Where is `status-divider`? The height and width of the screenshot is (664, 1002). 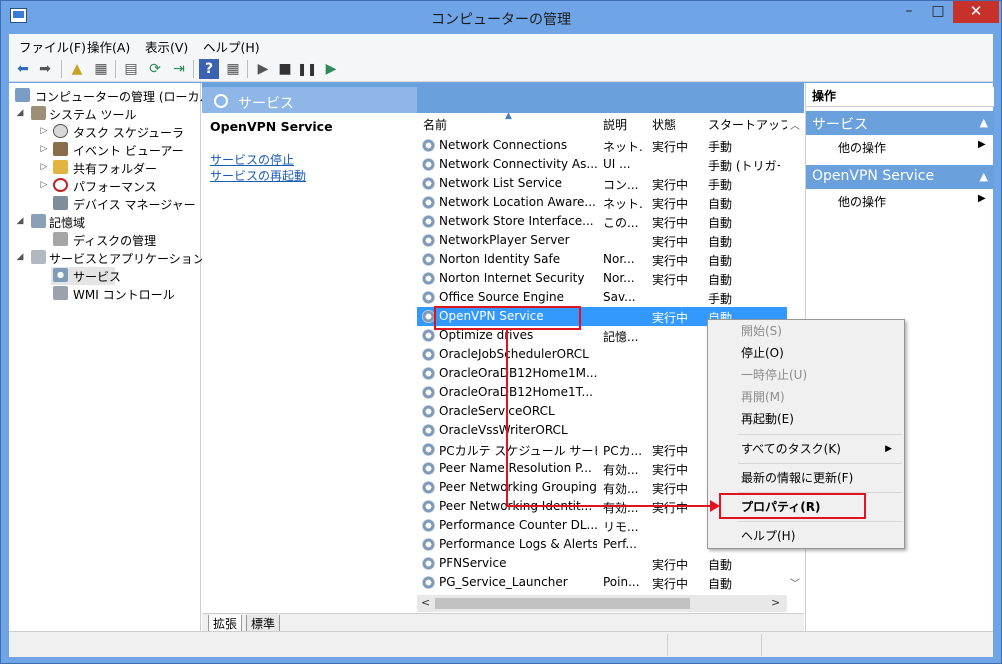
status-divider is located at coordinates (667, 645).